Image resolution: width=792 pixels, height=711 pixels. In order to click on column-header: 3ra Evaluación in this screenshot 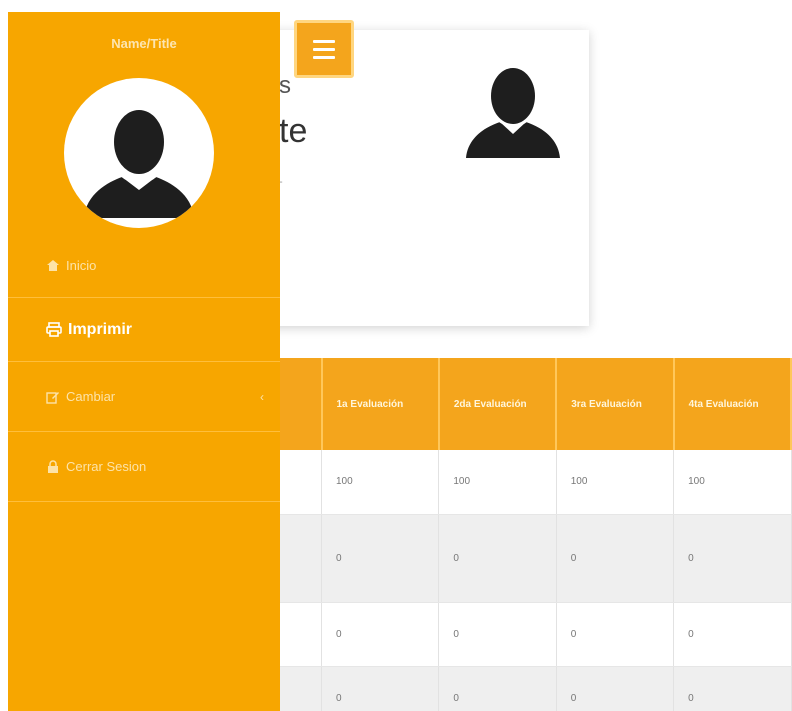, I will do `click(615, 404)`.